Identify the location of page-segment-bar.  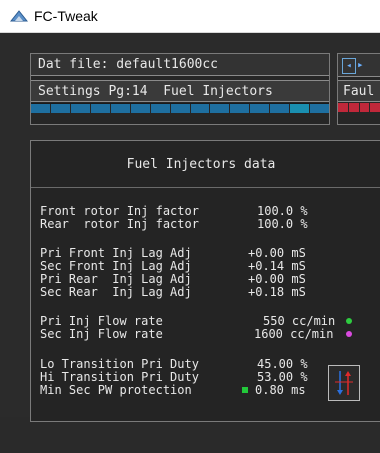
(180, 108).